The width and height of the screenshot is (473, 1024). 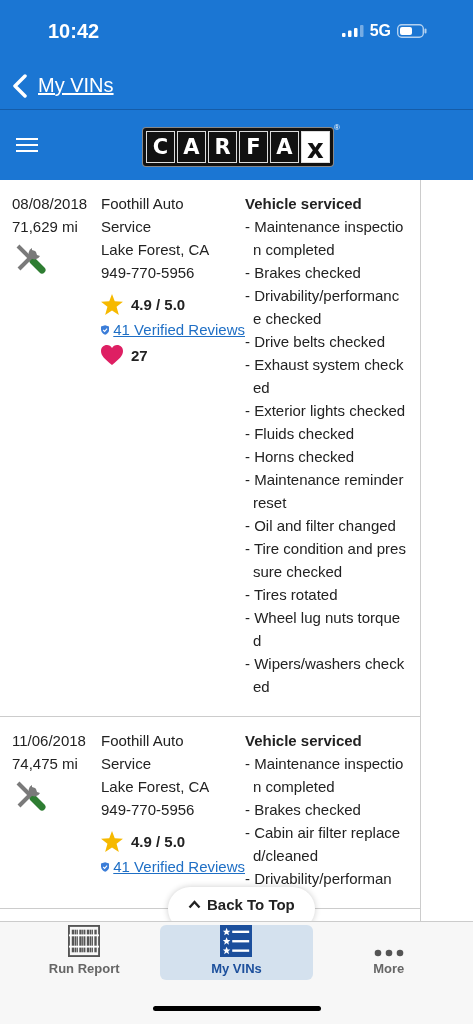 What do you see at coordinates (74, 31) in the screenshot?
I see `status-time: 10:42` at bounding box center [74, 31].